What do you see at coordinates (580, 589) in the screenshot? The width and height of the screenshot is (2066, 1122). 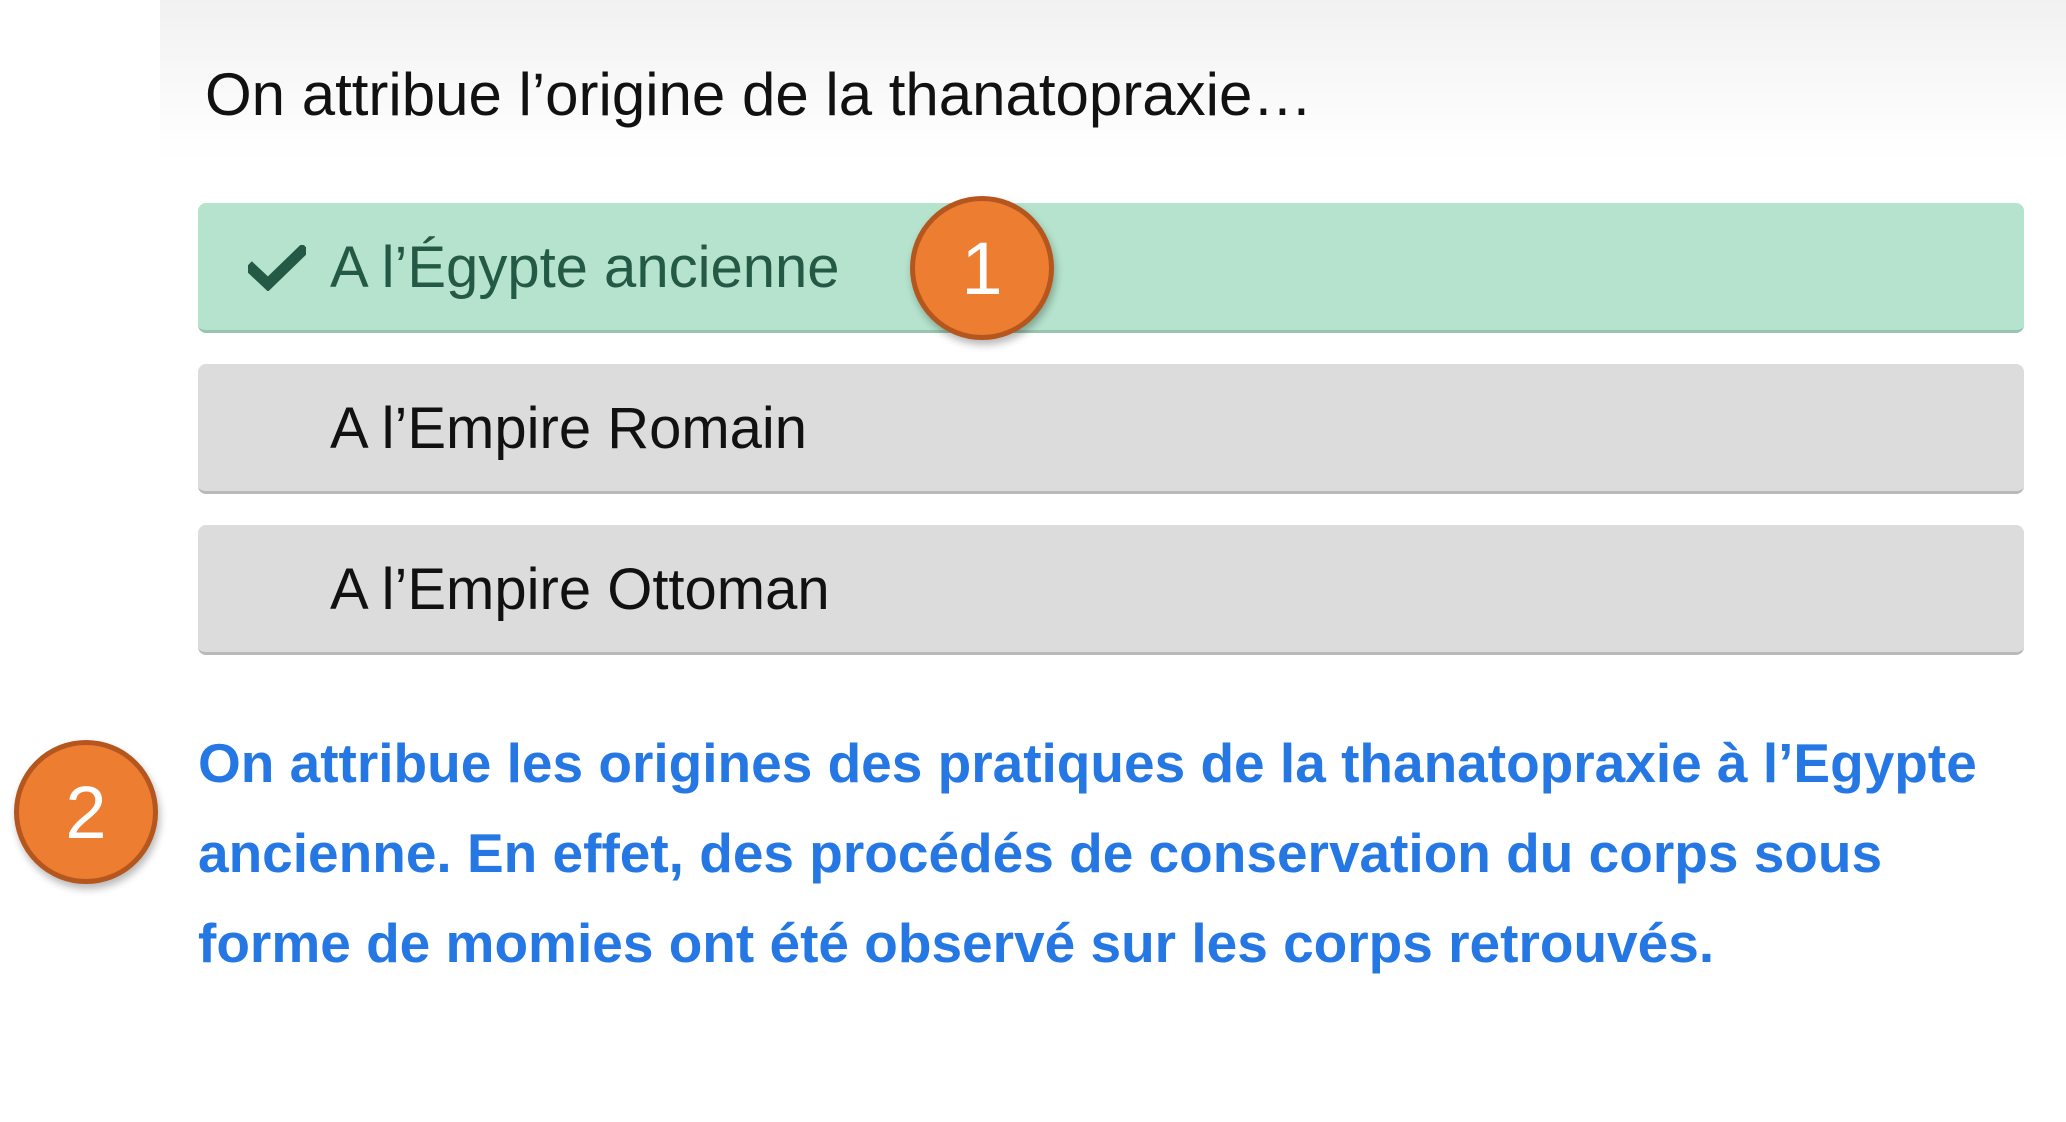 I see `answer-option-label: A l’Empire Ottoman` at bounding box center [580, 589].